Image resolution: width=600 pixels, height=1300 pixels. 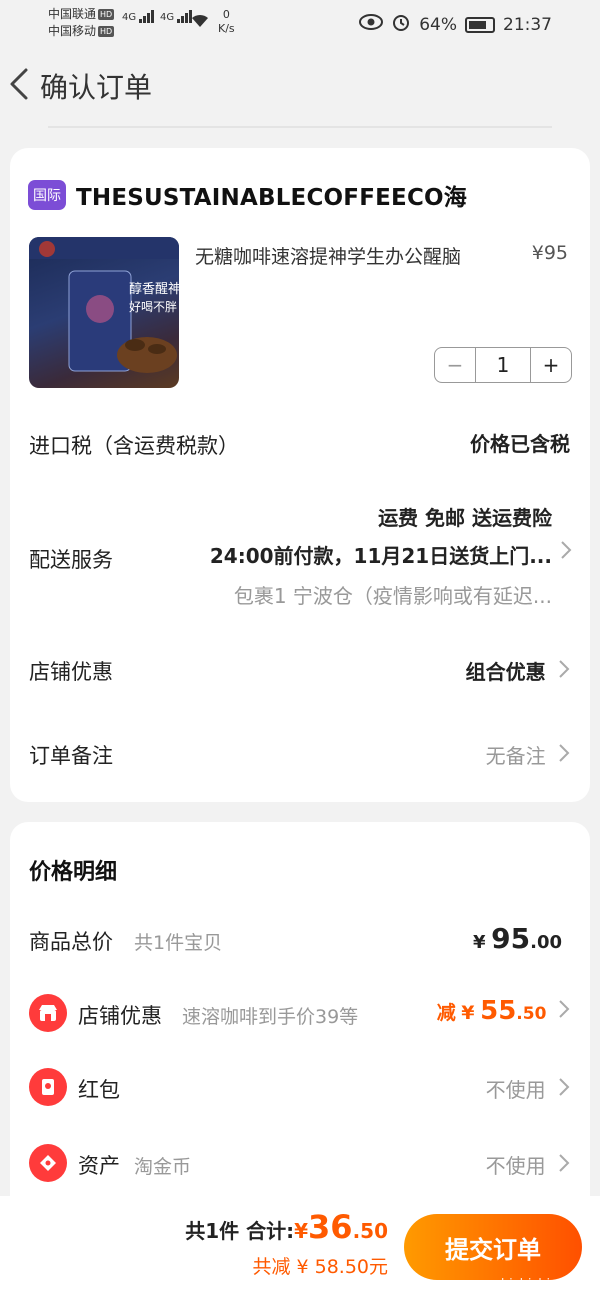 What do you see at coordinates (505, 672) in the screenshot?
I see `store-discount-value: 组合优惠` at bounding box center [505, 672].